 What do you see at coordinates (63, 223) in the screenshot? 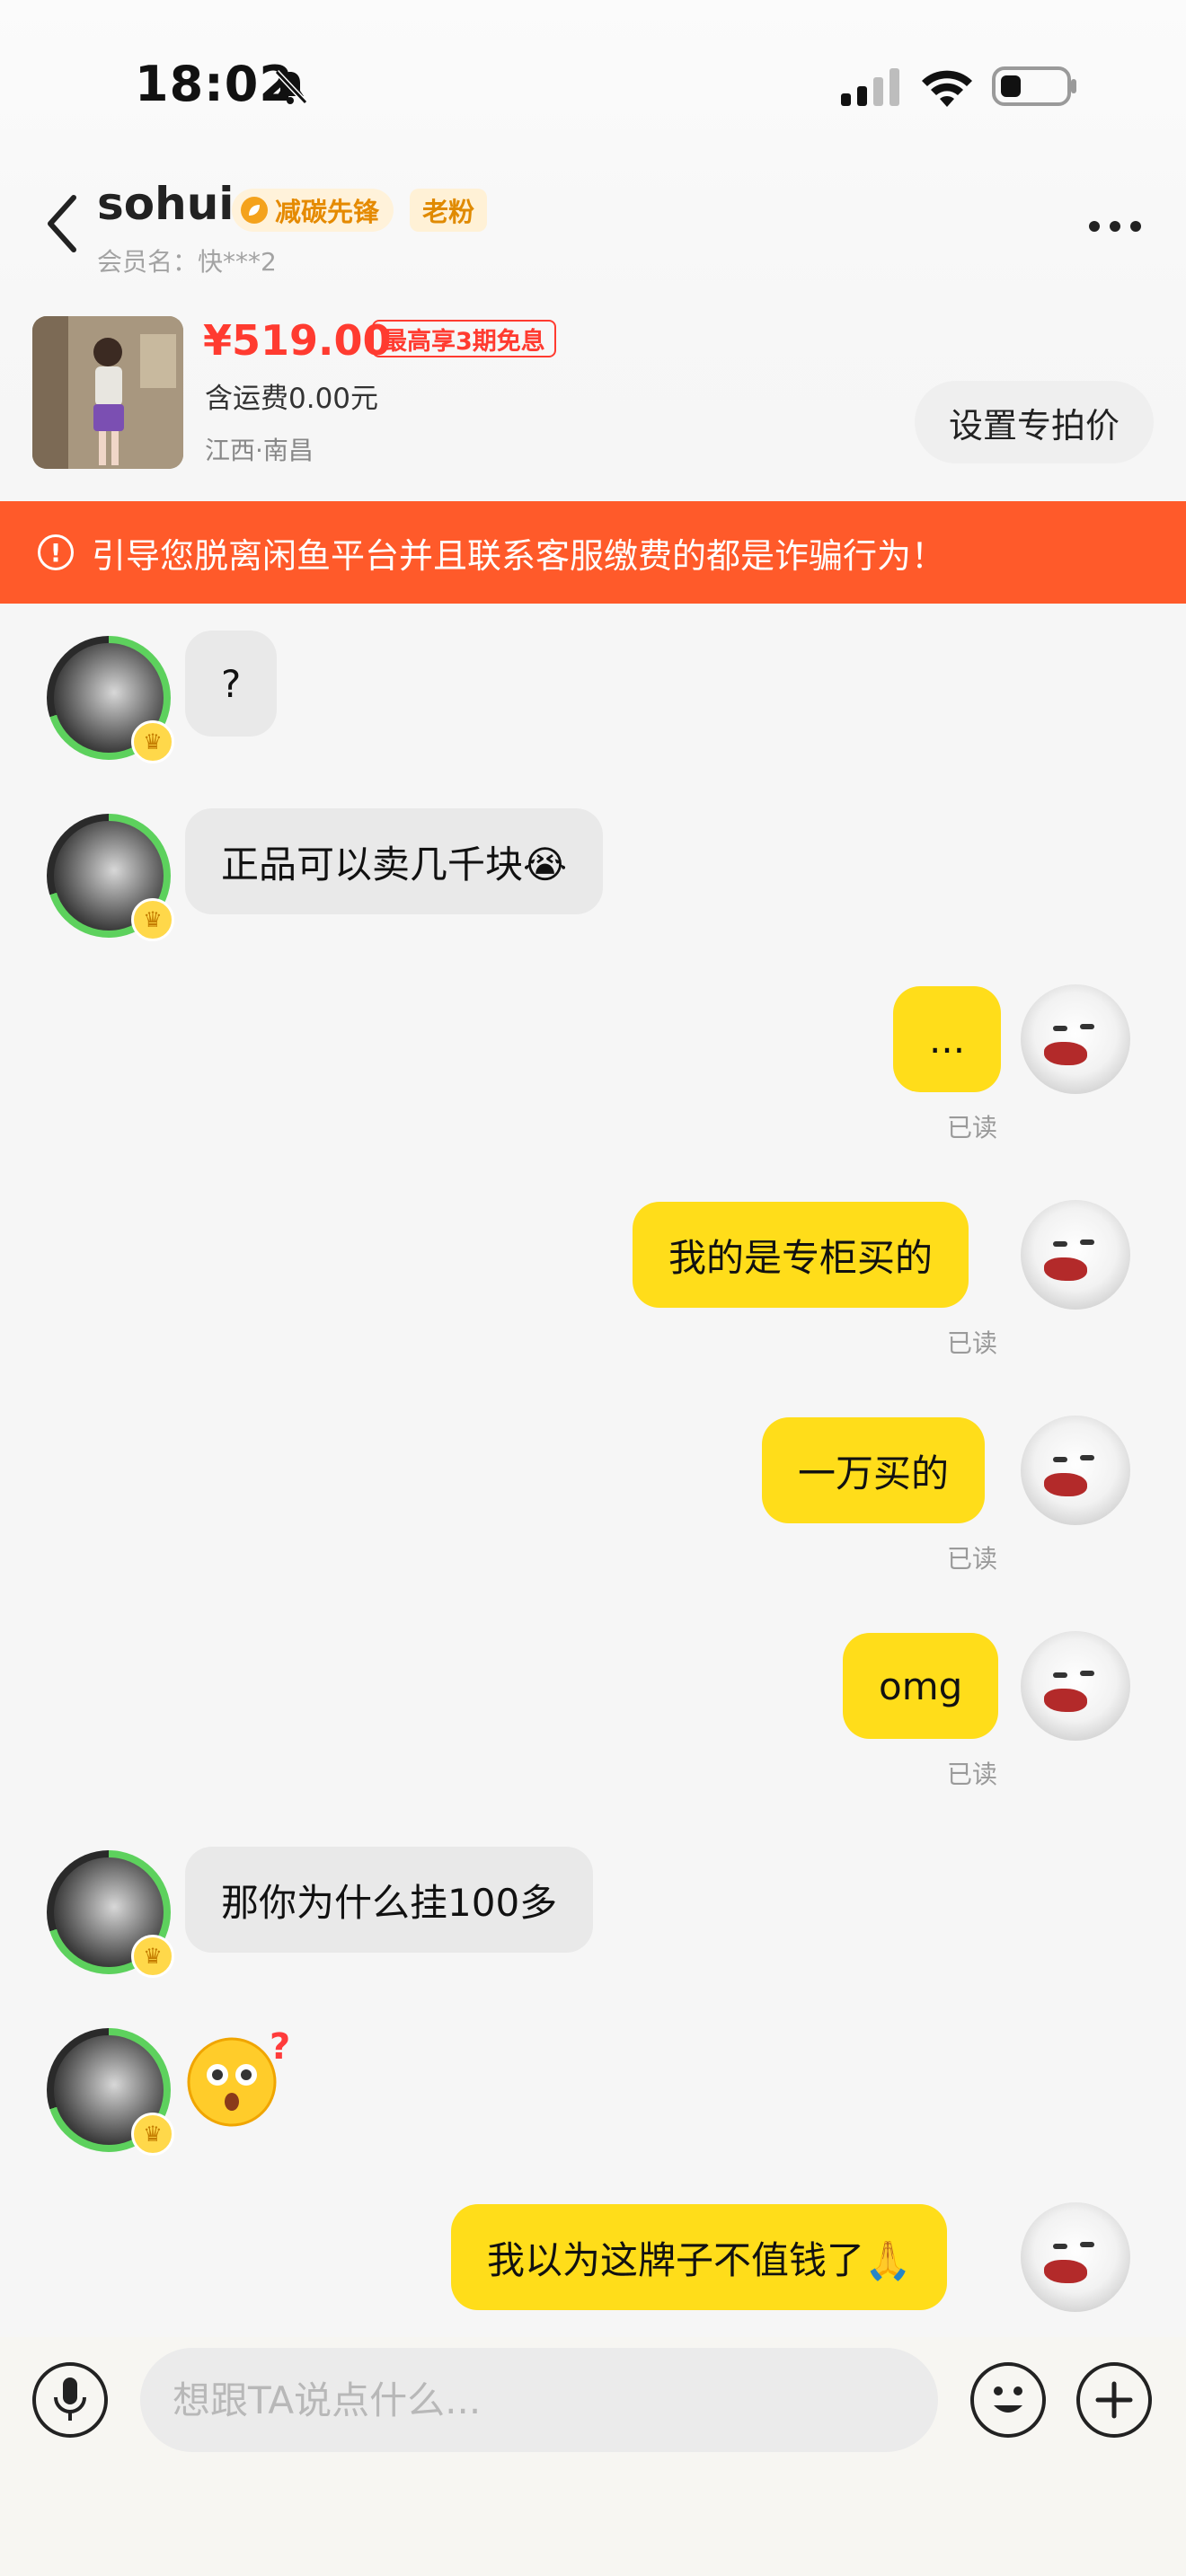
I see `back-button` at bounding box center [63, 223].